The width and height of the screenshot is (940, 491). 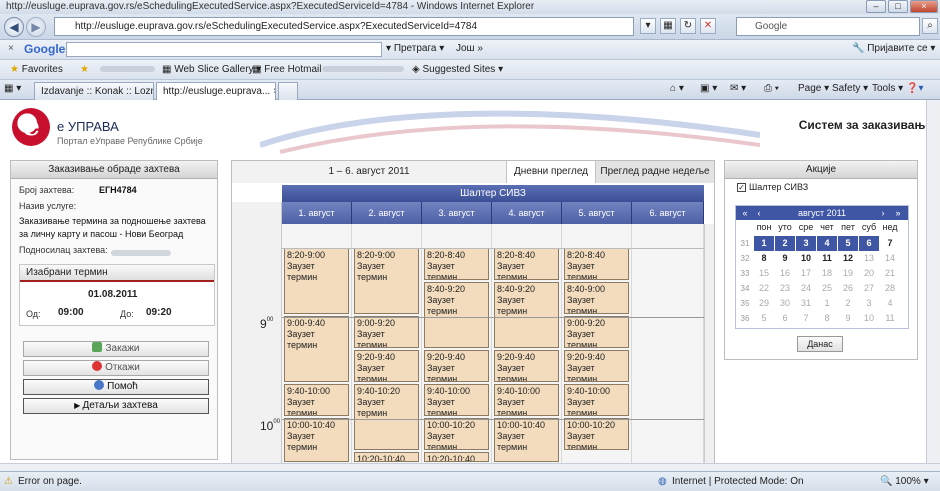 What do you see at coordinates (668, 213) in the screenshot?
I see `day-header: 6. август` at bounding box center [668, 213].